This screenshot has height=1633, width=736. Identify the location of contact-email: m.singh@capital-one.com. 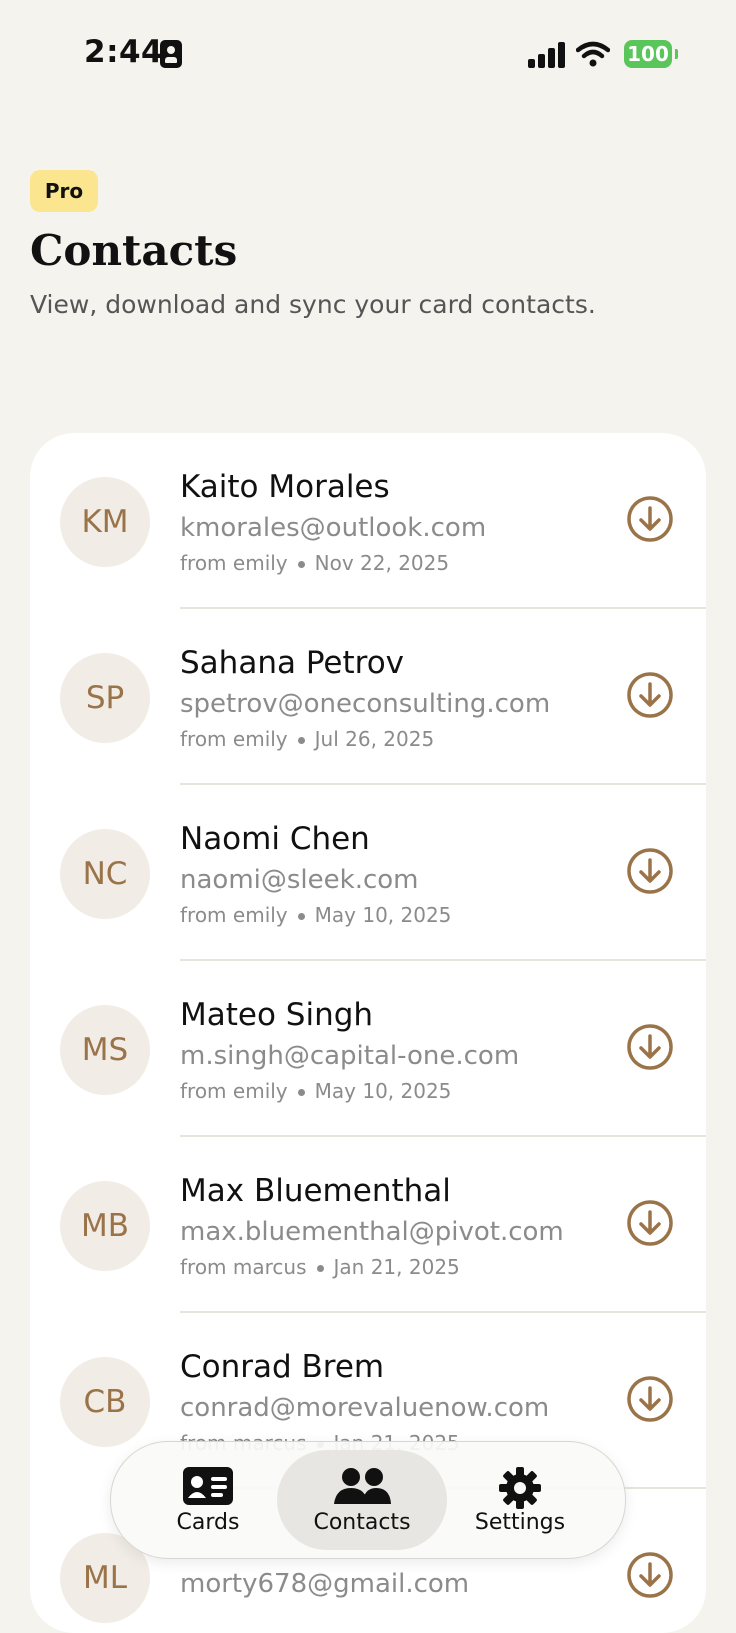
(350, 1056).